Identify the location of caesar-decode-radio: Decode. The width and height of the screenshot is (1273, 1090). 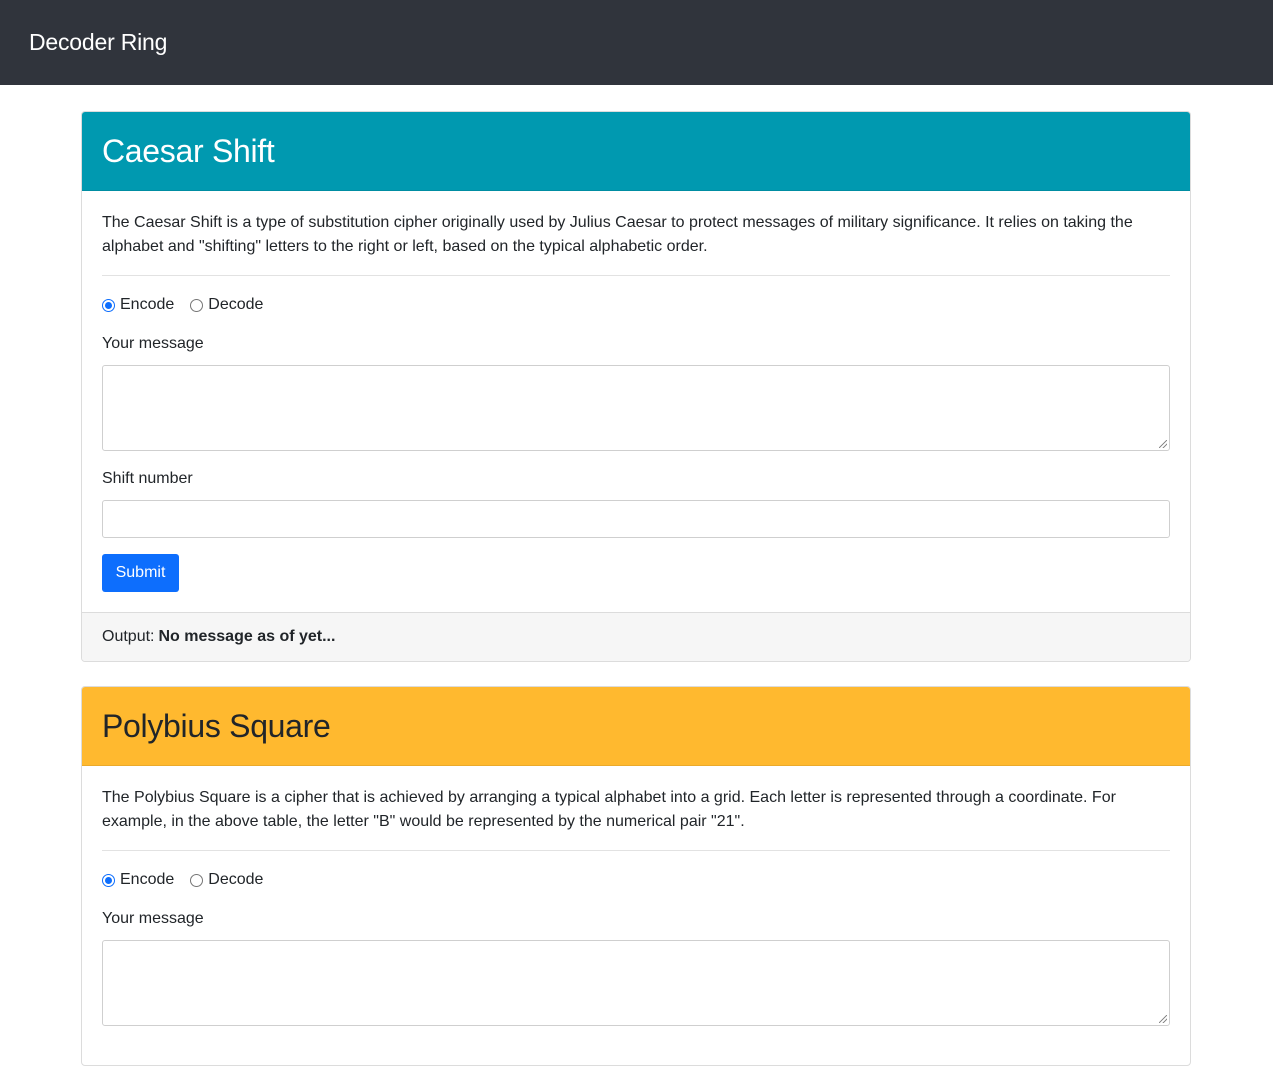
(226, 305).